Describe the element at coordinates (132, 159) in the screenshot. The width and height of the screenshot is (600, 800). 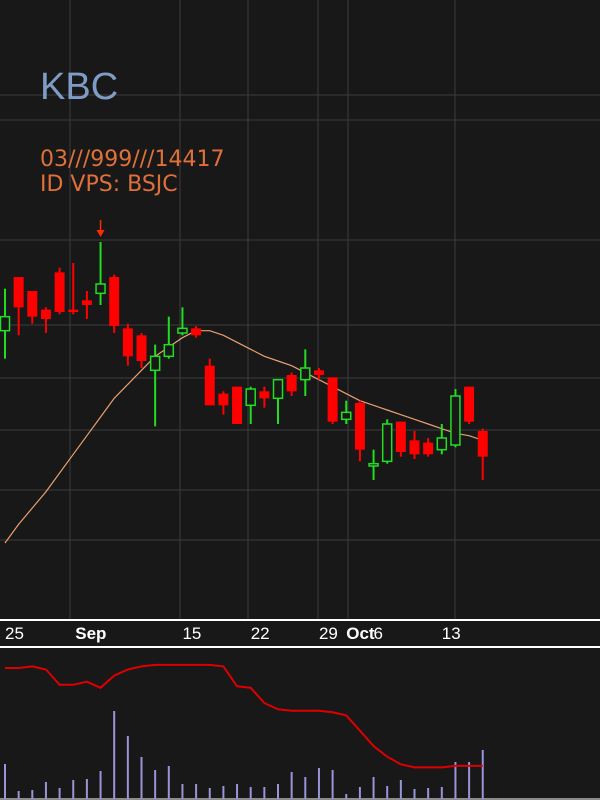
I see `account-line: 03///999///14417` at that location.